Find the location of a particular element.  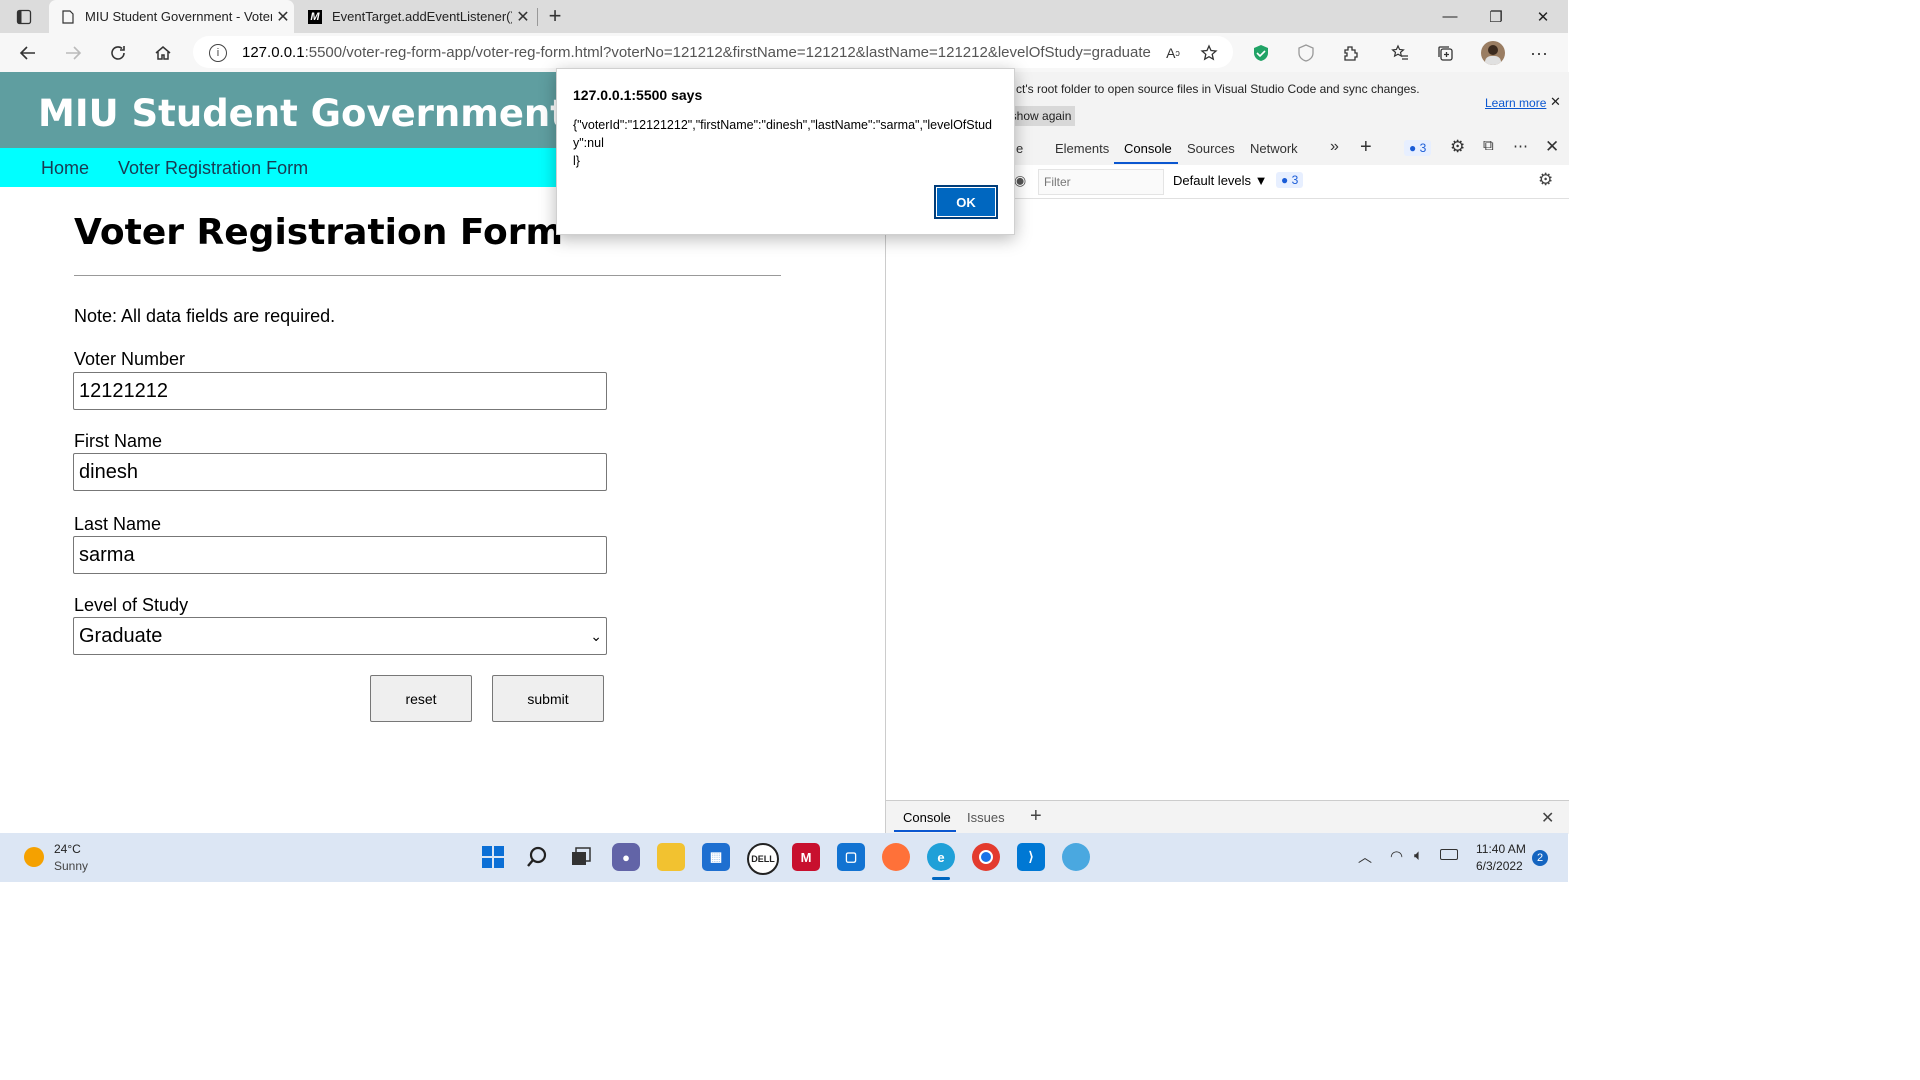

tab-network: Network is located at coordinates (1274, 148).